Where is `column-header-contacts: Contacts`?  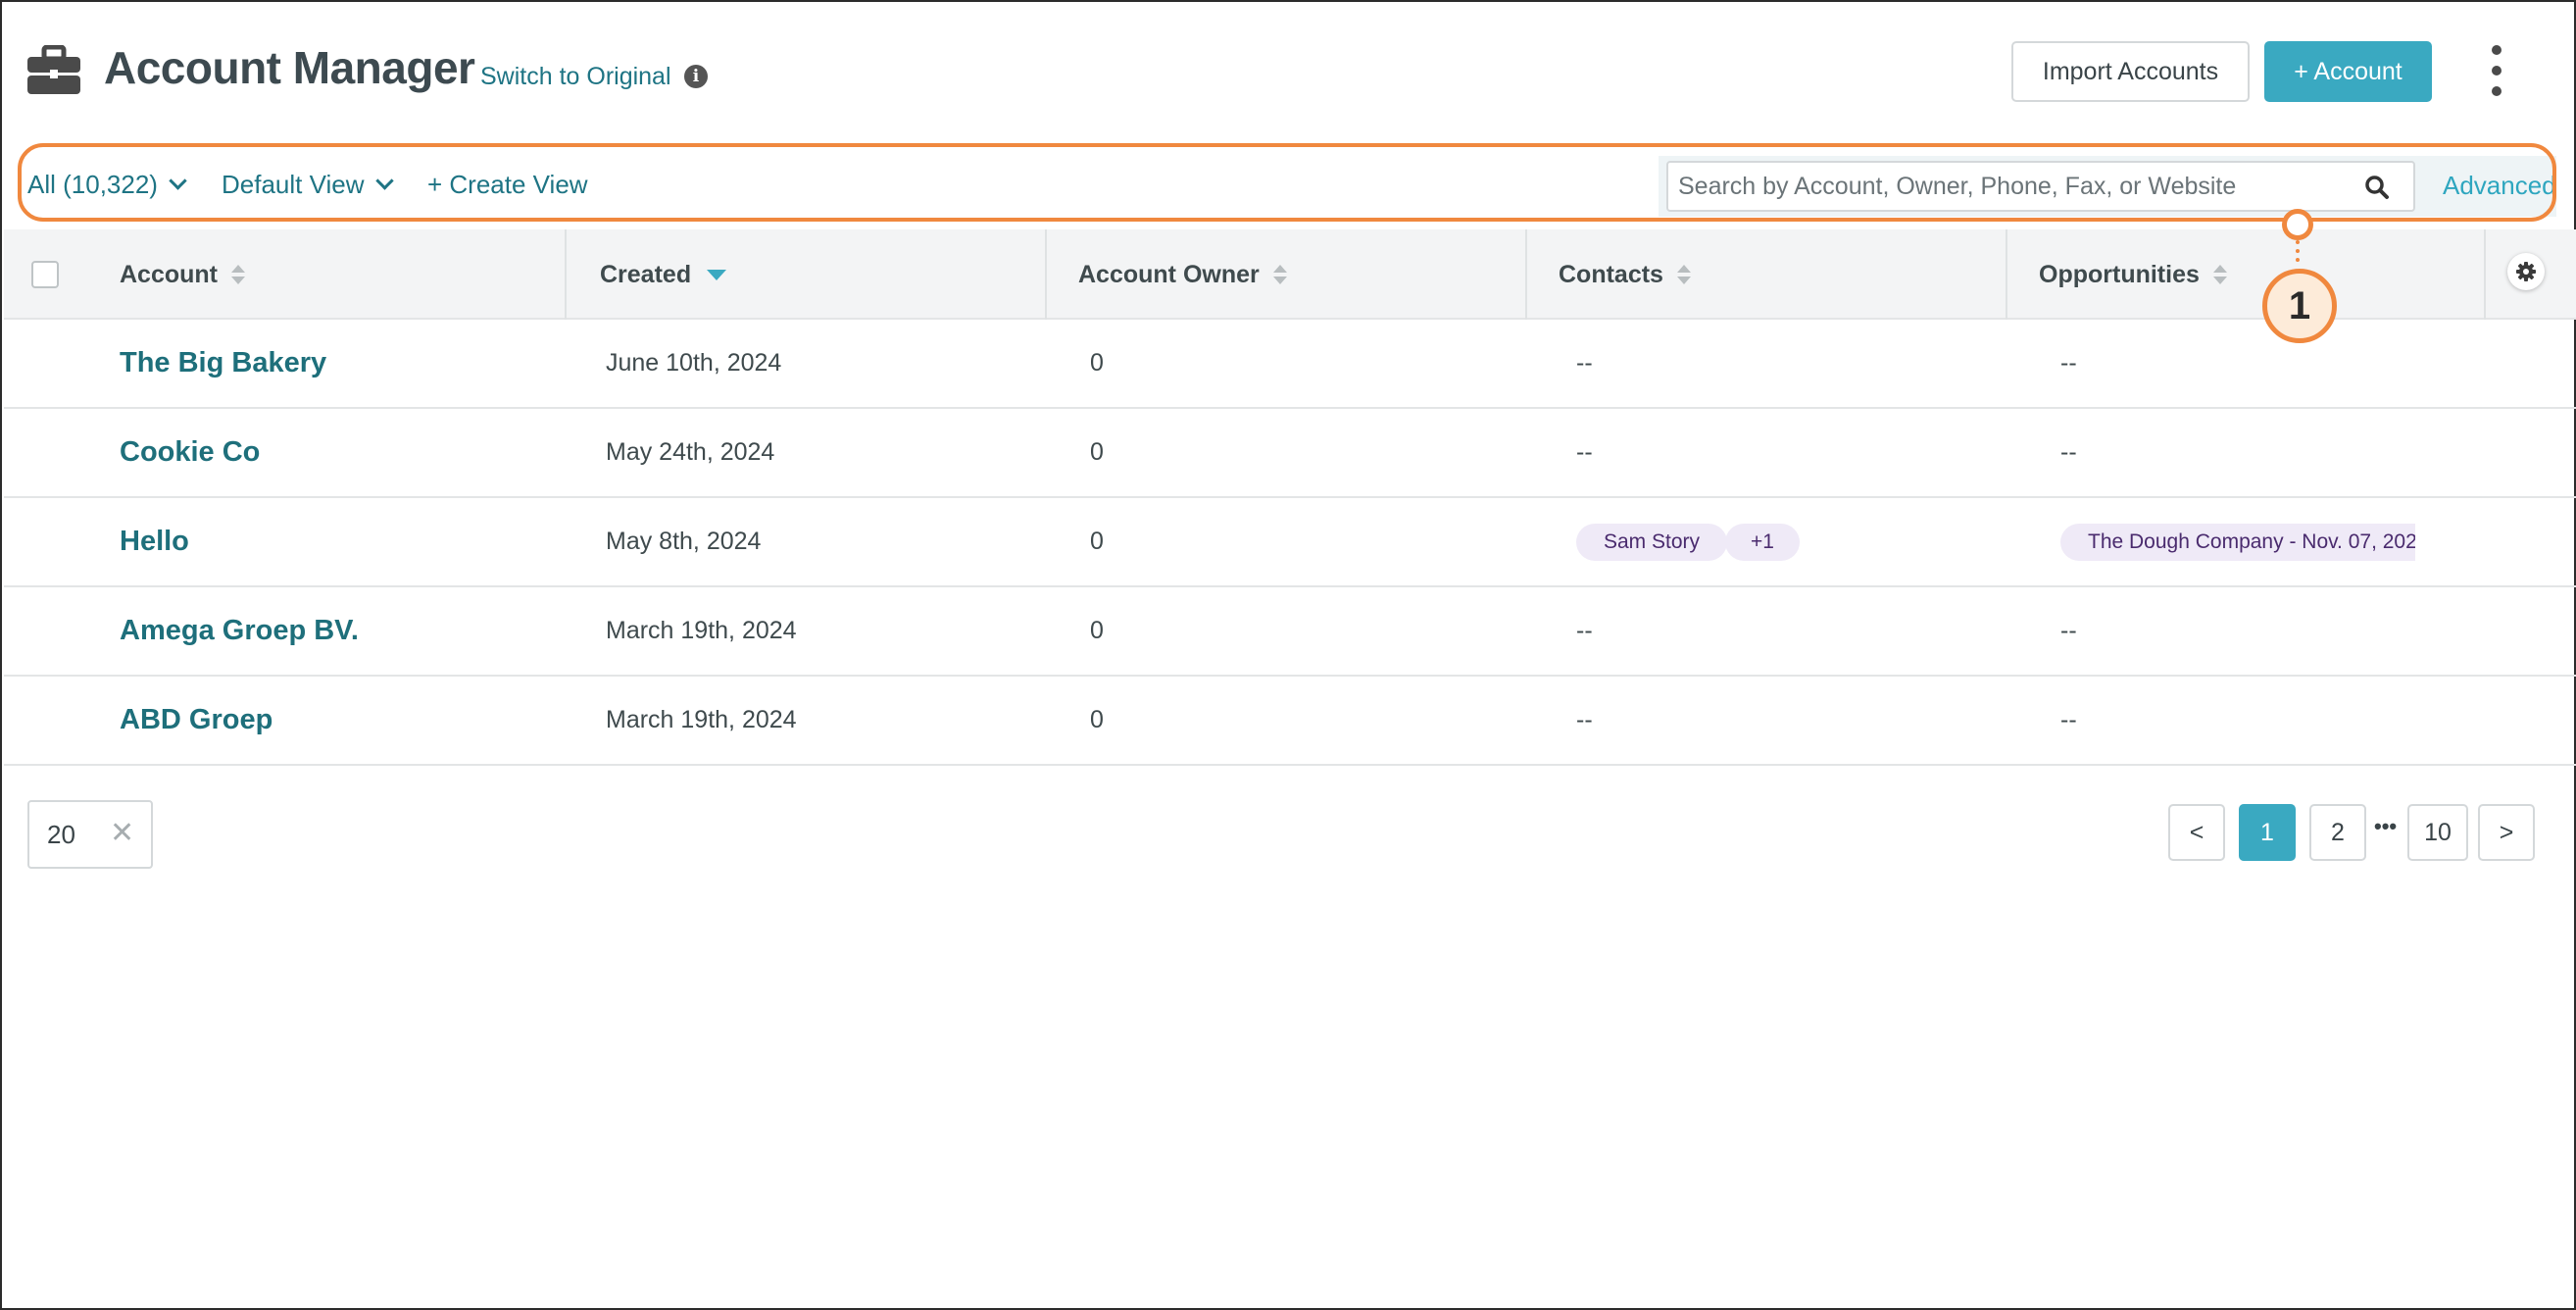
column-header-contacts: Contacts is located at coordinates (1625, 274).